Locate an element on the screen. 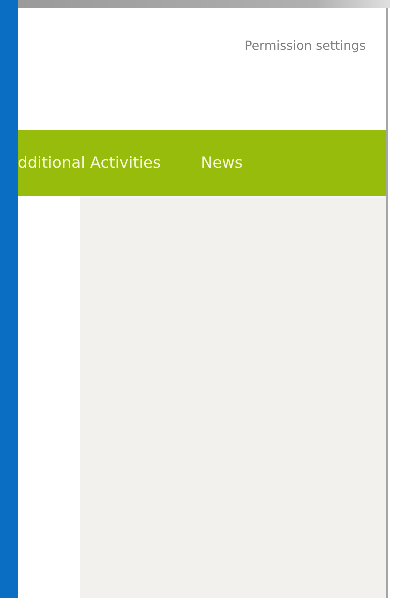 Image resolution: width=404 pixels, height=598 pixels. nav-link: News is located at coordinates (222, 163).